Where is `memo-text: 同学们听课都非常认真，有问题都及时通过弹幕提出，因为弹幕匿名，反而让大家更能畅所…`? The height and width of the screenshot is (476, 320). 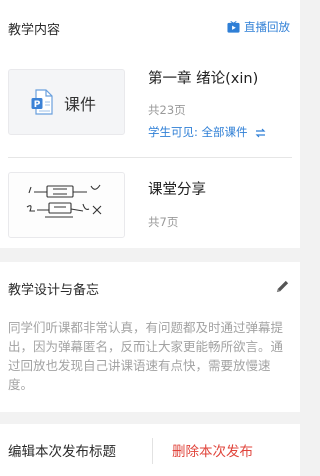 memo-text: 同学们听课都非常认真，有问题都及时通过弹幕提出，因为弹幕匿名，反而让大家更能畅所… is located at coordinates (146, 356).